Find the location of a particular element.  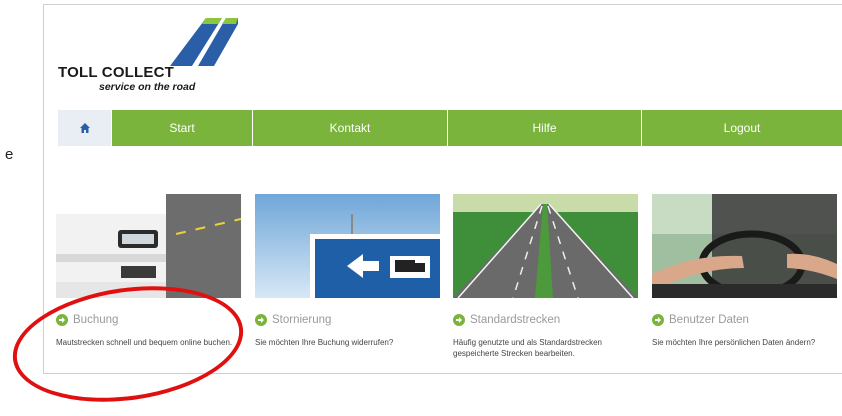

nav-home-button is located at coordinates (85, 128).